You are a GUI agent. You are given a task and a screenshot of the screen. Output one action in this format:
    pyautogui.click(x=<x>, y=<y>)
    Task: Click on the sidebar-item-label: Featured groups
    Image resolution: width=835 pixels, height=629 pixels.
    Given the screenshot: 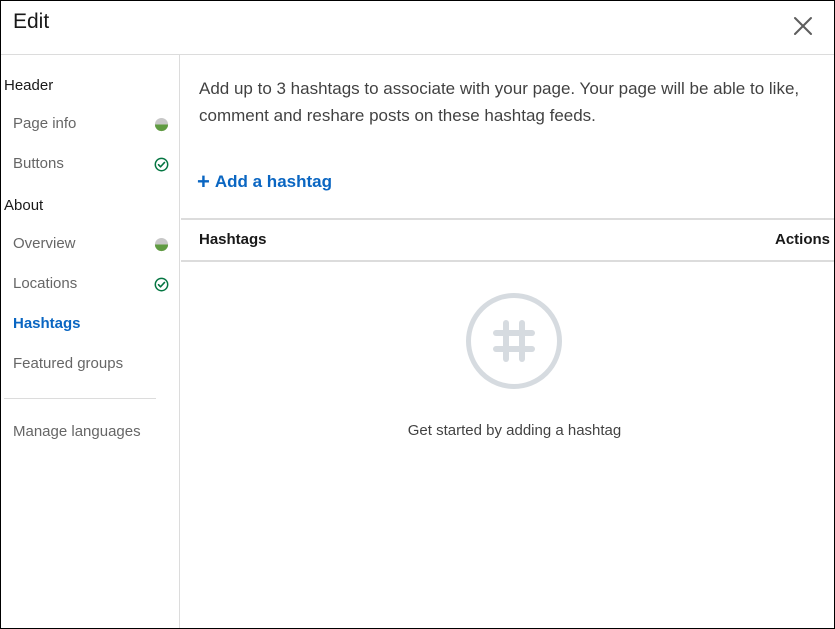 What is the action you would take?
    pyautogui.click(x=68, y=363)
    